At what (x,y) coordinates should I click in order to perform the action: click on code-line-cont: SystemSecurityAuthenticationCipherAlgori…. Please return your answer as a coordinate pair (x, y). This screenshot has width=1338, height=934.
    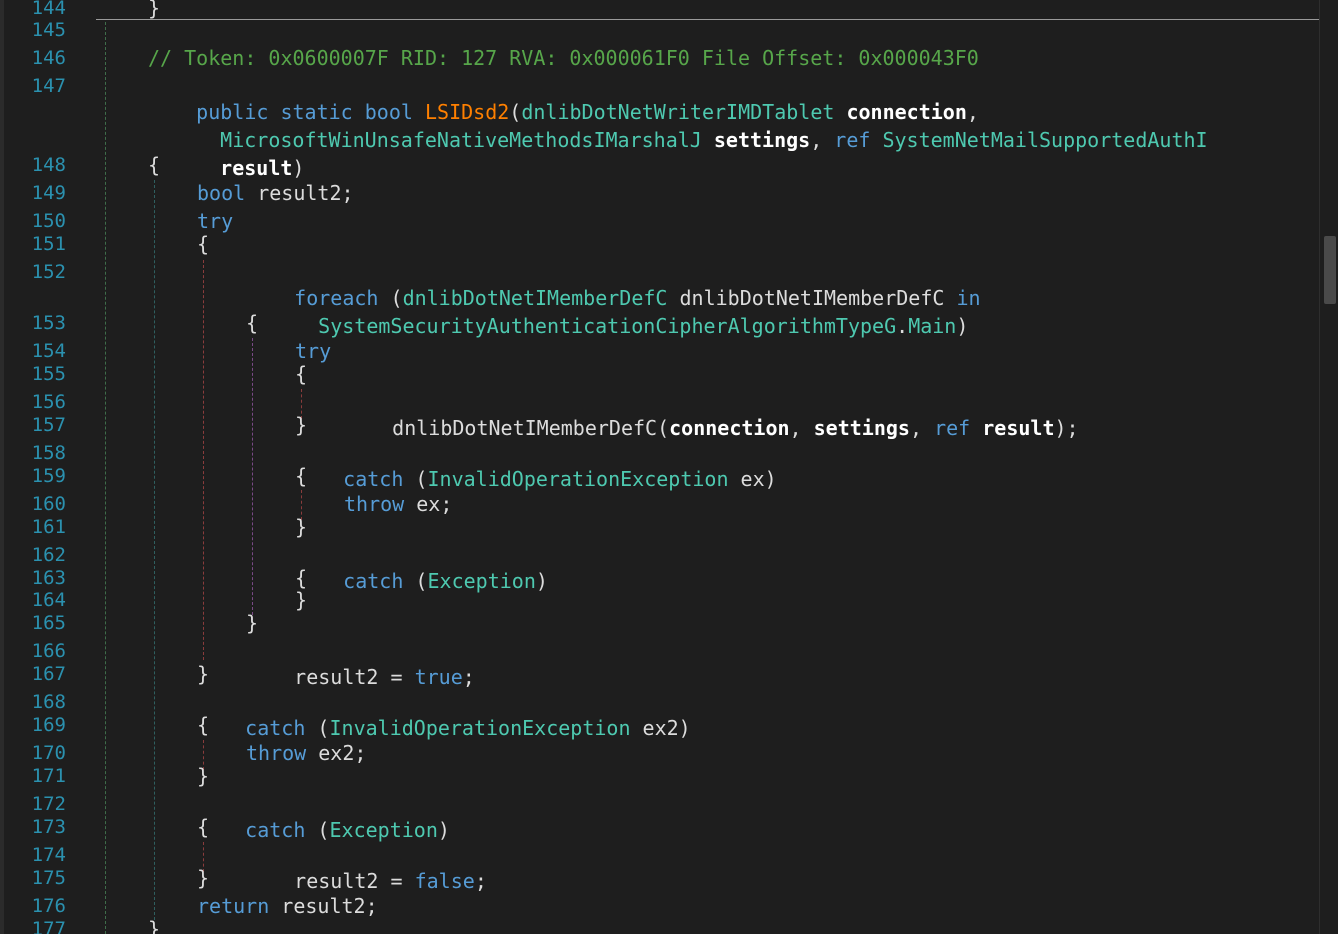
    Looking at the image, I should click on (619, 312).